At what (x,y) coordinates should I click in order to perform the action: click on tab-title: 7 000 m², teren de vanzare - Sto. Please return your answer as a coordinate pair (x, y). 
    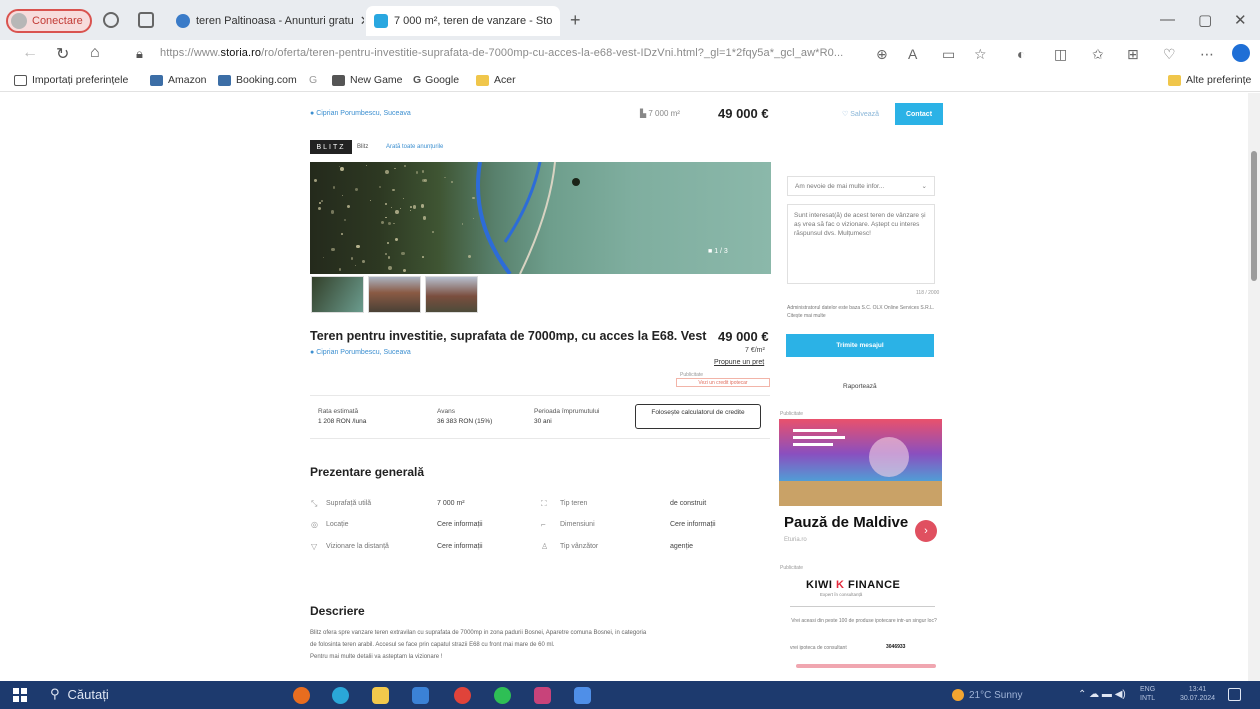
    Looking at the image, I should click on (473, 21).